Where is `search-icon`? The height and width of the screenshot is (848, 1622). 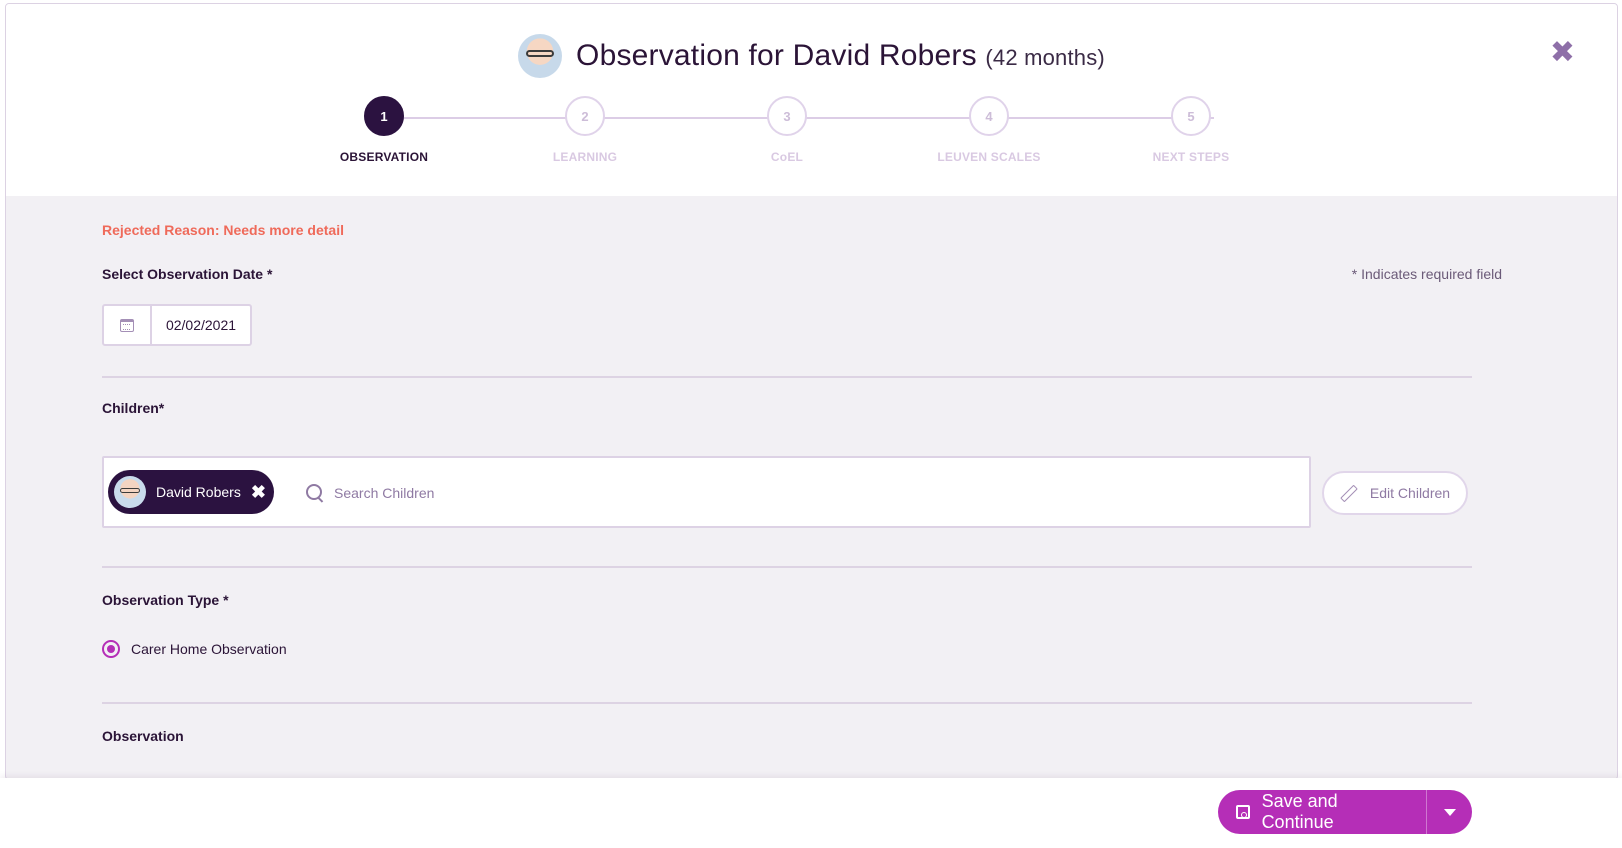 search-icon is located at coordinates (314, 492).